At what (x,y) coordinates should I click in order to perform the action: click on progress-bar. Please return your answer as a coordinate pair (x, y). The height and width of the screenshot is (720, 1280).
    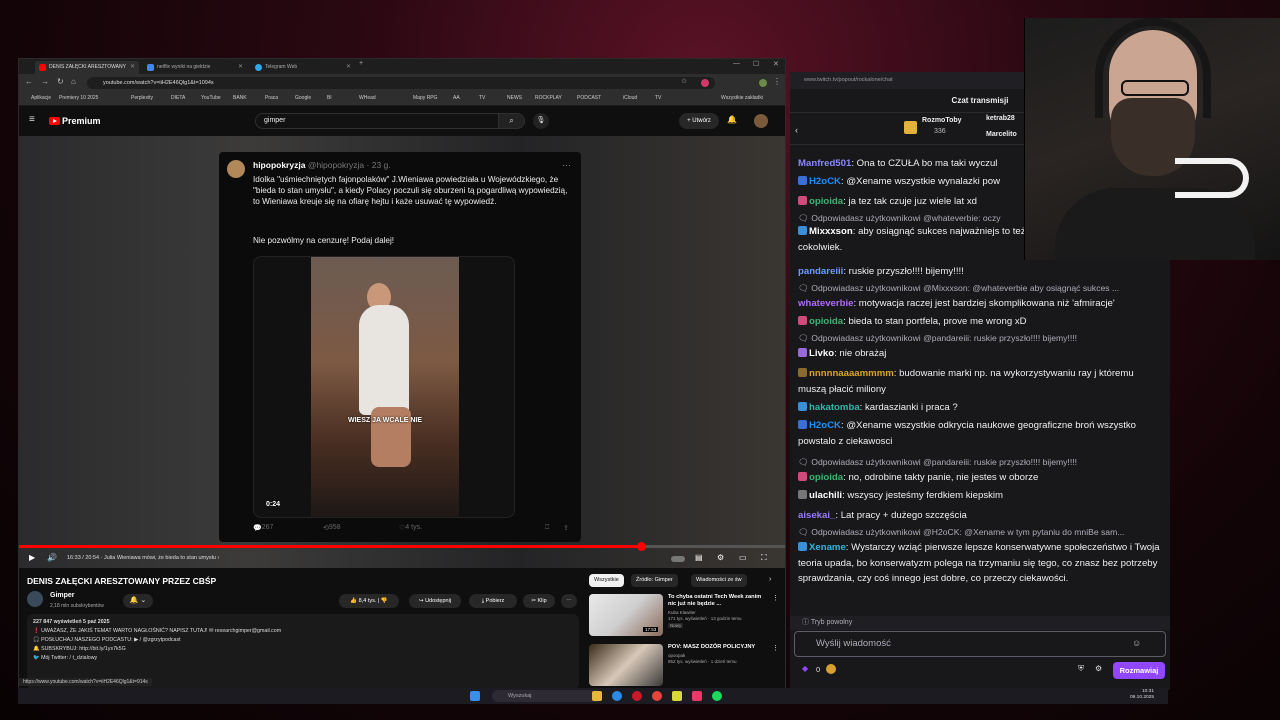
    Looking at the image, I should click on (402, 546).